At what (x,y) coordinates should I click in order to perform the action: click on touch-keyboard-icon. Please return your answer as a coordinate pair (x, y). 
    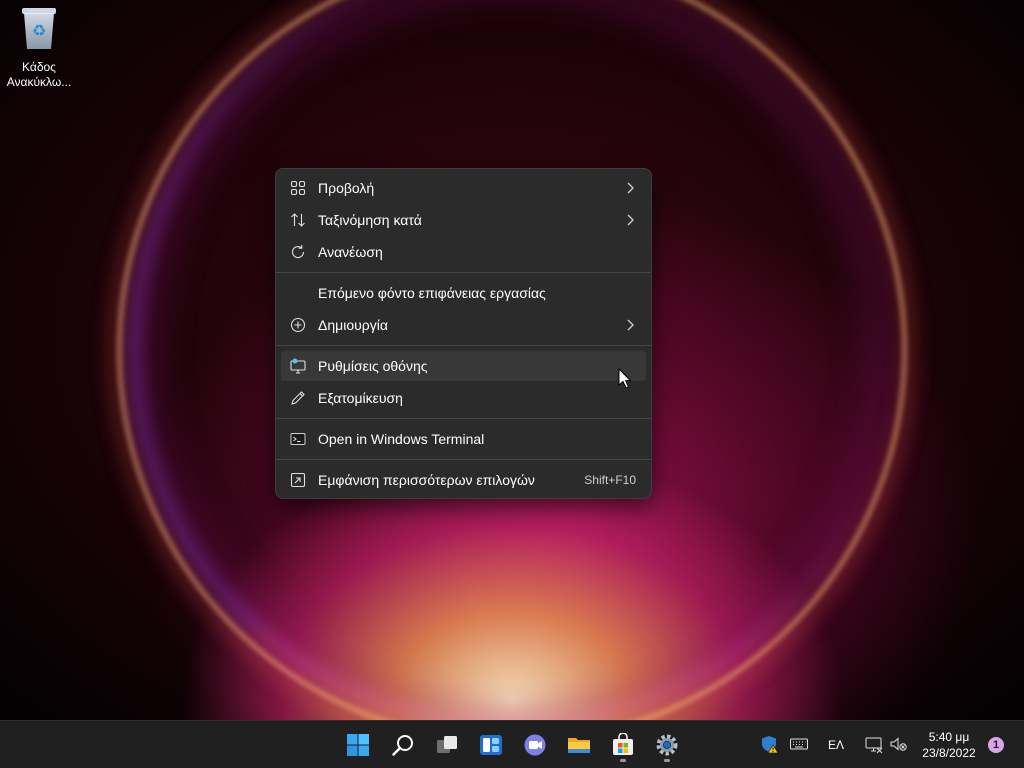
    Looking at the image, I should click on (799, 744).